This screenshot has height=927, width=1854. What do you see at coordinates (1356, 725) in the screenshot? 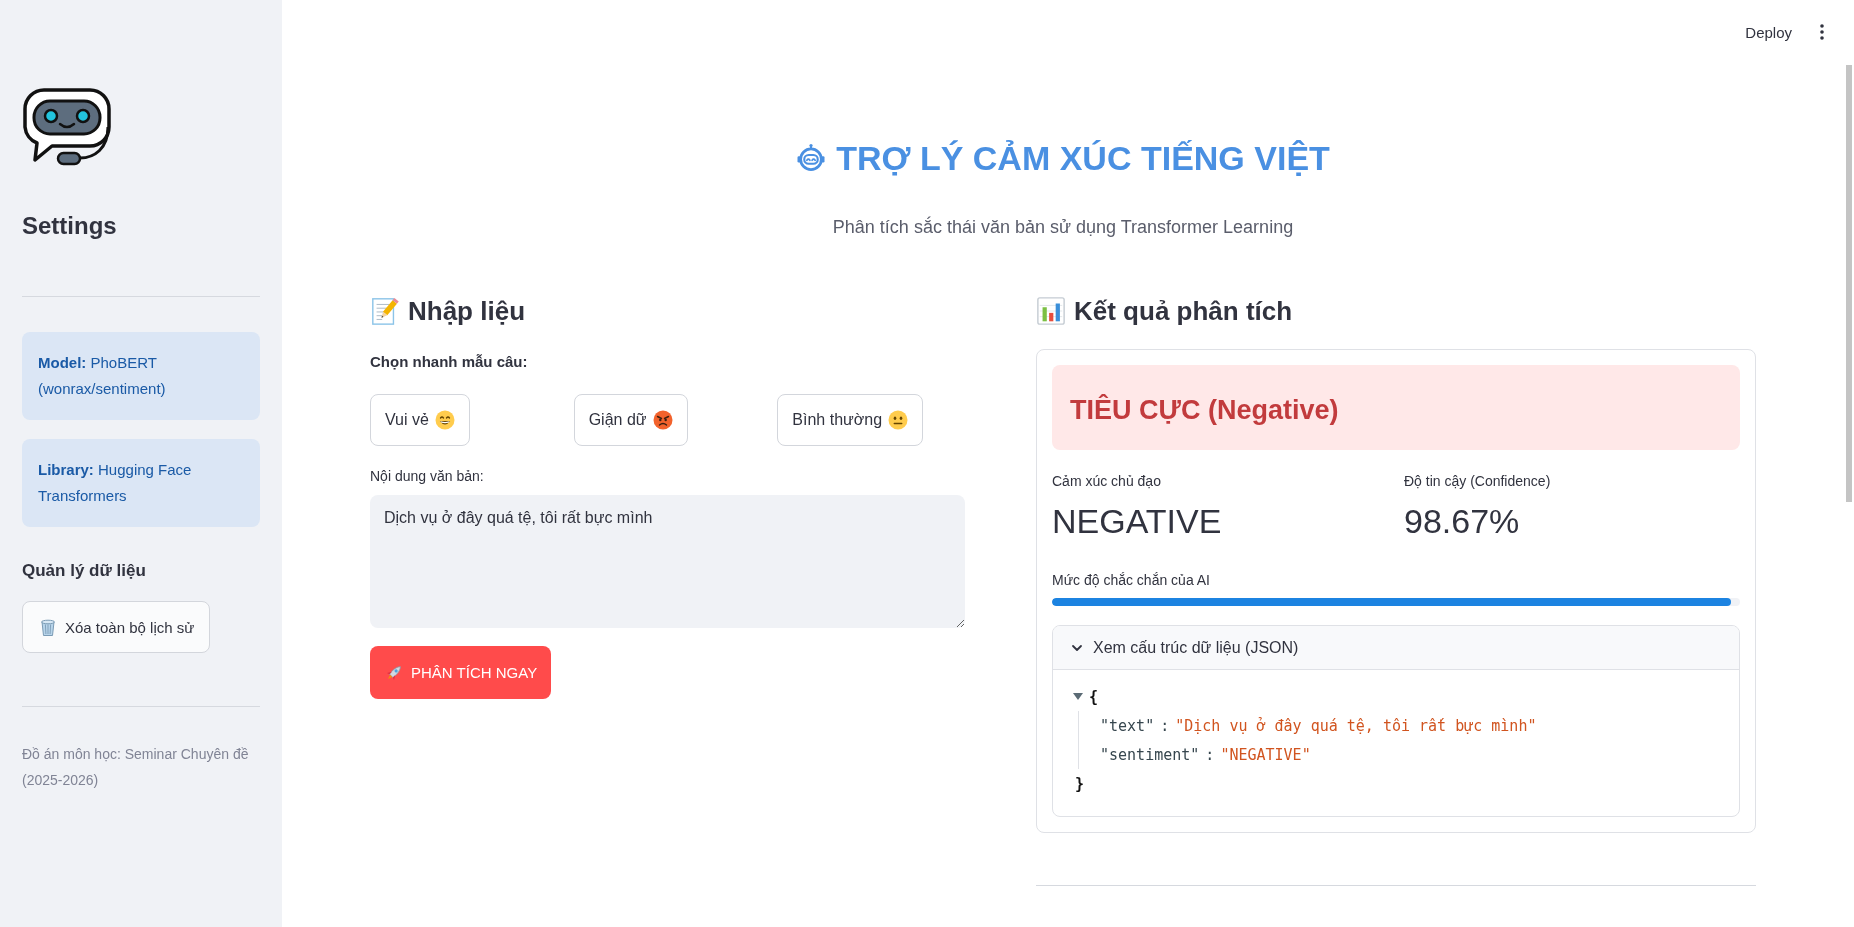
I see `json-value: "Dịch vụ ở đây quá tệ, tôi rất bực mình"` at bounding box center [1356, 725].